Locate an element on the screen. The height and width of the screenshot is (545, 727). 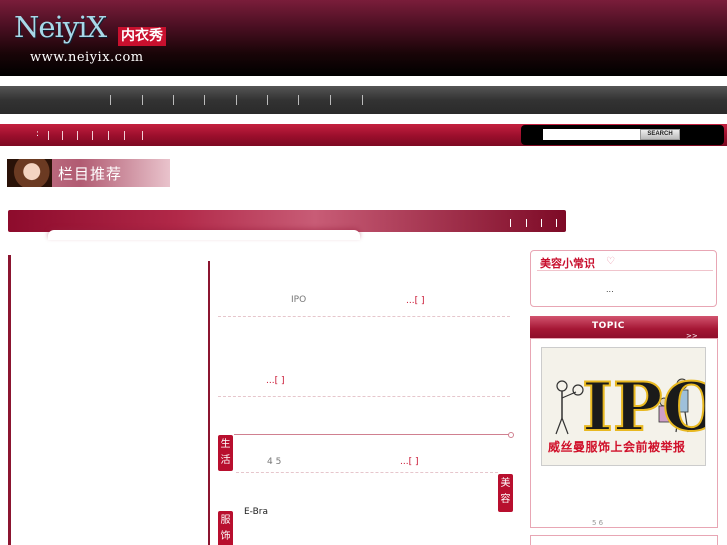
logo-url: www.neiyix.com is located at coordinates (87, 57).